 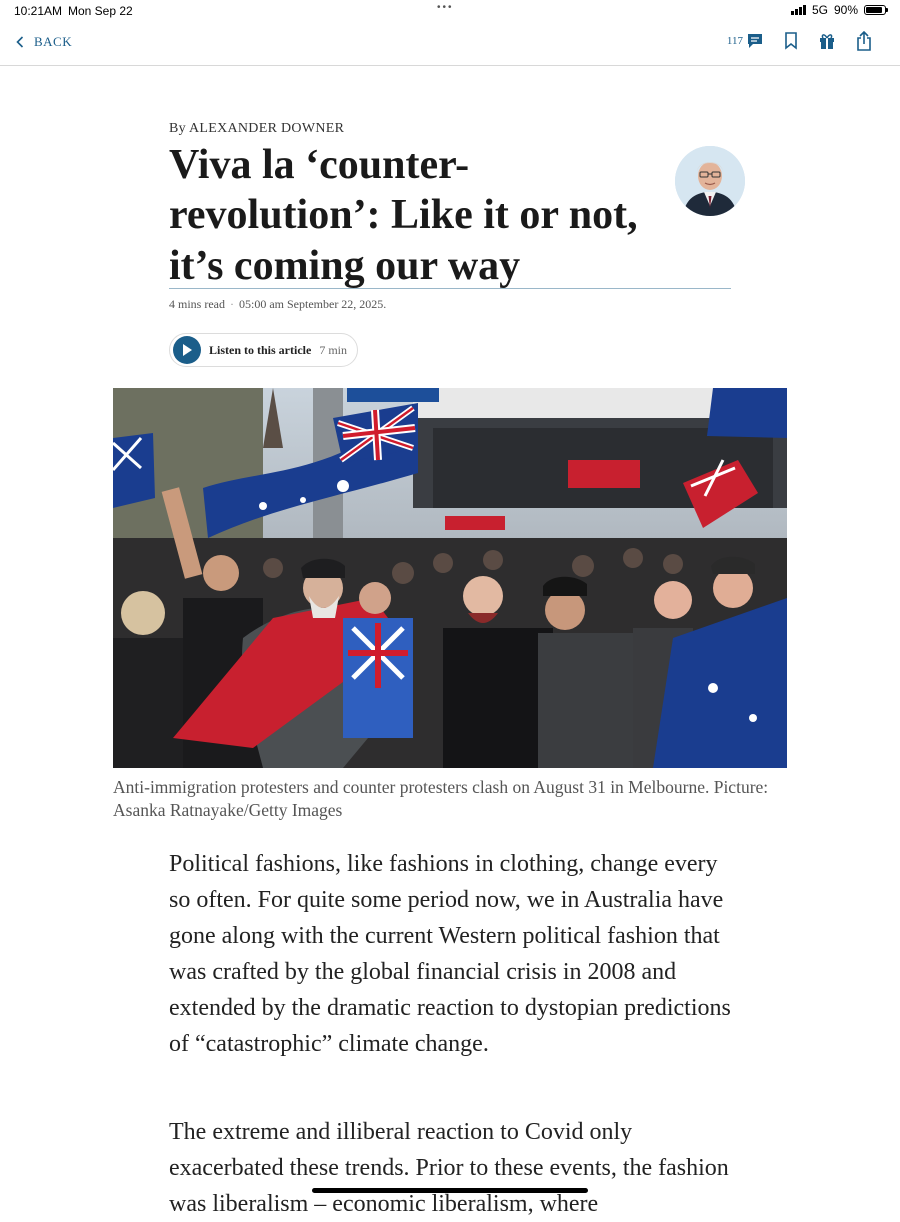 I want to click on status-date: Mon Sep 22, so click(x=100, y=11).